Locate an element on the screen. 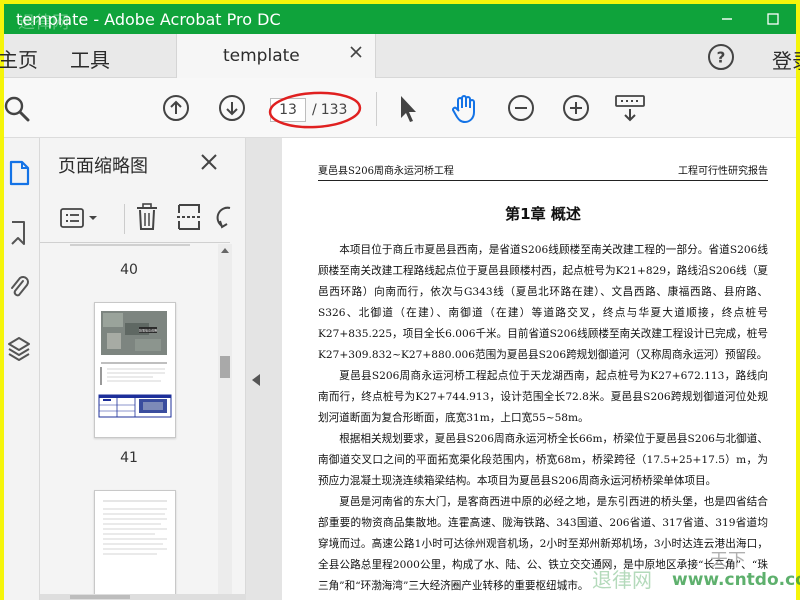 This screenshot has width=800, height=600. tab-home: 主页 is located at coordinates (19, 58).